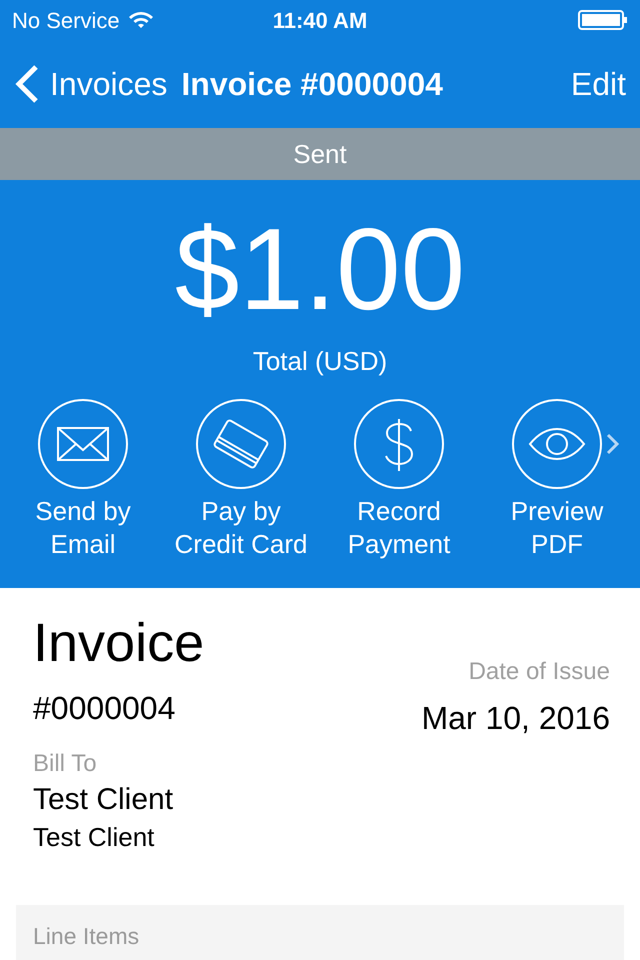  What do you see at coordinates (320, 20) in the screenshot?
I see `clock-text: 11:40 AM` at bounding box center [320, 20].